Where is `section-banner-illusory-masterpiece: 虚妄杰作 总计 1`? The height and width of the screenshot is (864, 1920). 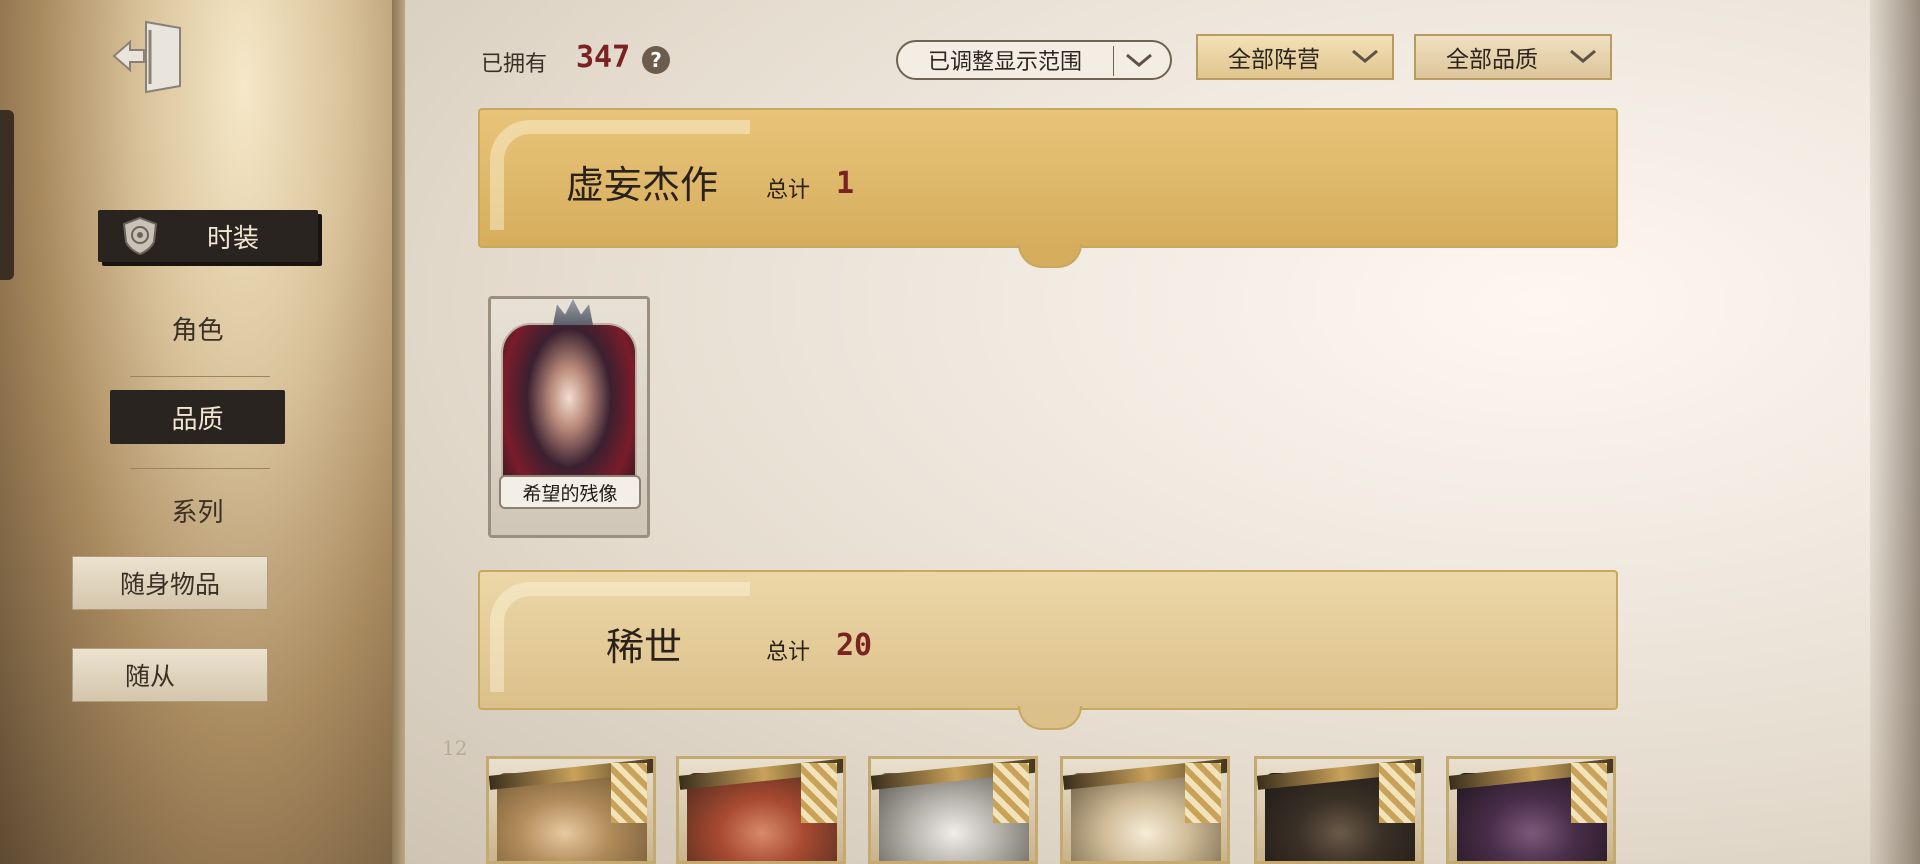
section-banner-illusory-masterpiece: 虚妄杰作 总计 1 is located at coordinates (1048, 188).